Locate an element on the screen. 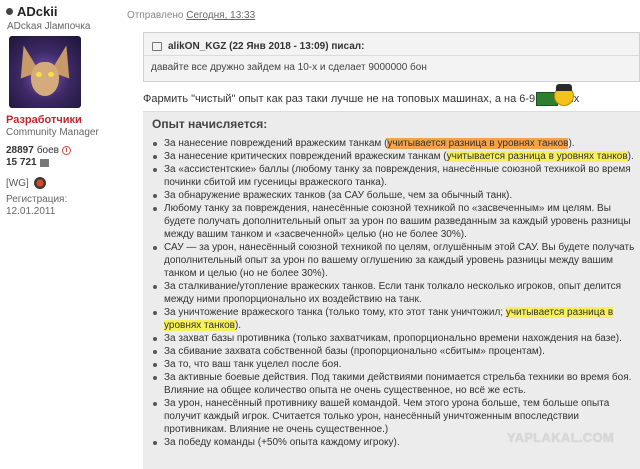 This screenshot has width=640, height=469. sent-label: Отправлено is located at coordinates (155, 15).